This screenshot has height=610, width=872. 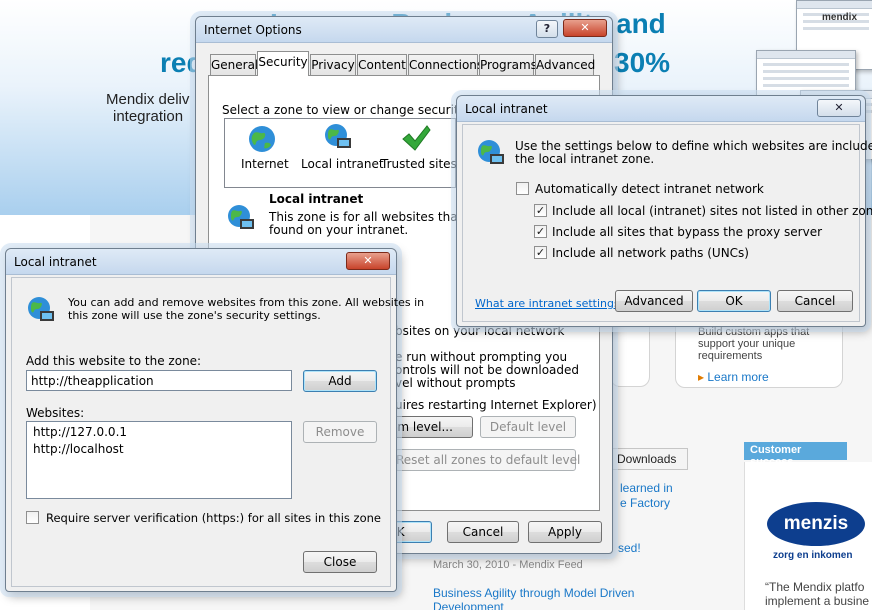 What do you see at coordinates (342, 164) in the screenshot?
I see `zone-local-intranet-label: Local intranet` at bounding box center [342, 164].